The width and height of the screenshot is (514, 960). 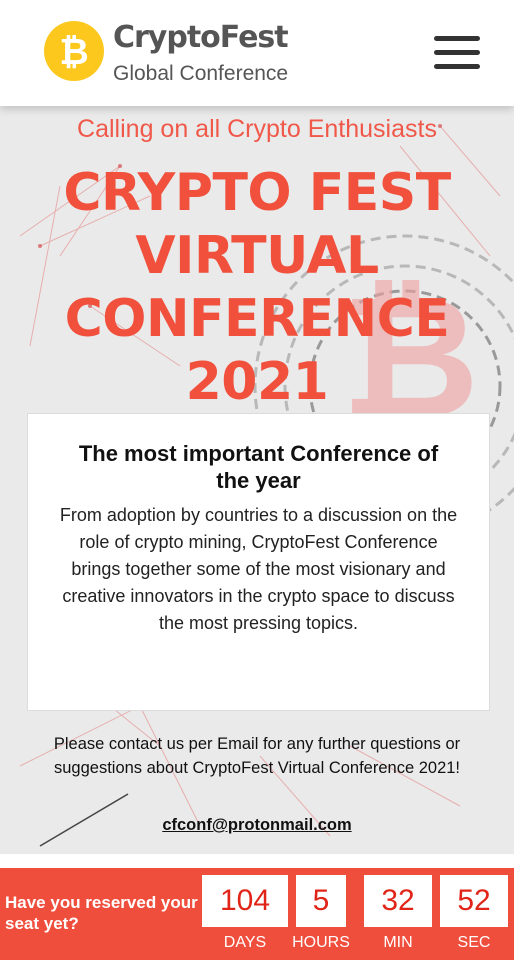 What do you see at coordinates (474, 901) in the screenshot?
I see `countdown-seconds-value: 52` at bounding box center [474, 901].